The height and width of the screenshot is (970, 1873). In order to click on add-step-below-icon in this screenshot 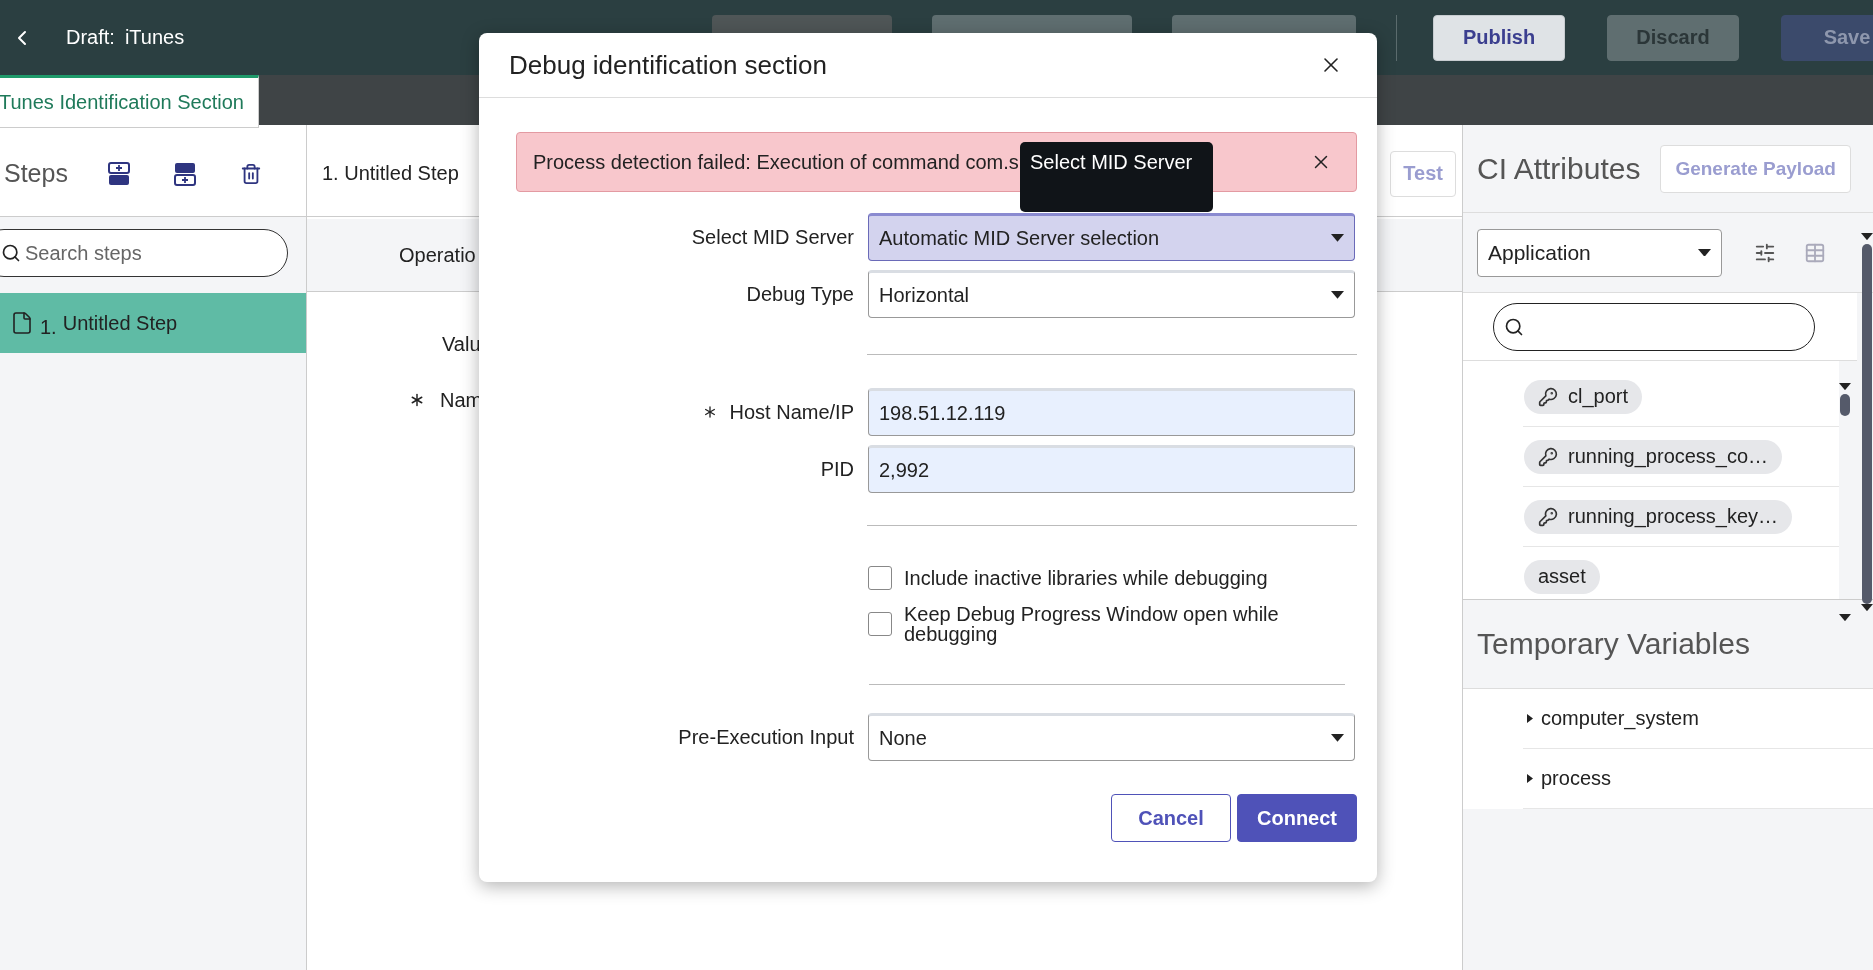, I will do `click(185, 173)`.